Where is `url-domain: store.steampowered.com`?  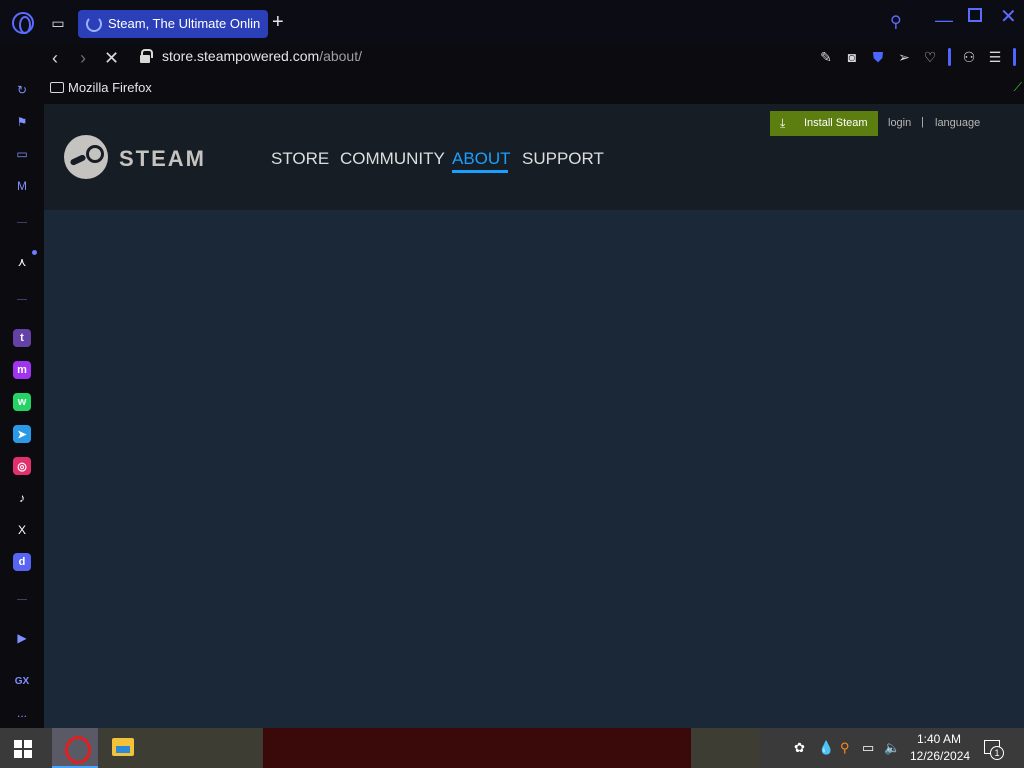
url-domain: store.steampowered.com is located at coordinates (241, 56).